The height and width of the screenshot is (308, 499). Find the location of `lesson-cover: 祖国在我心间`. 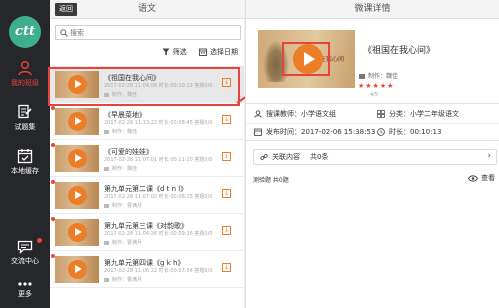

lesson-cover: 祖国在我心间 is located at coordinates (306, 59).